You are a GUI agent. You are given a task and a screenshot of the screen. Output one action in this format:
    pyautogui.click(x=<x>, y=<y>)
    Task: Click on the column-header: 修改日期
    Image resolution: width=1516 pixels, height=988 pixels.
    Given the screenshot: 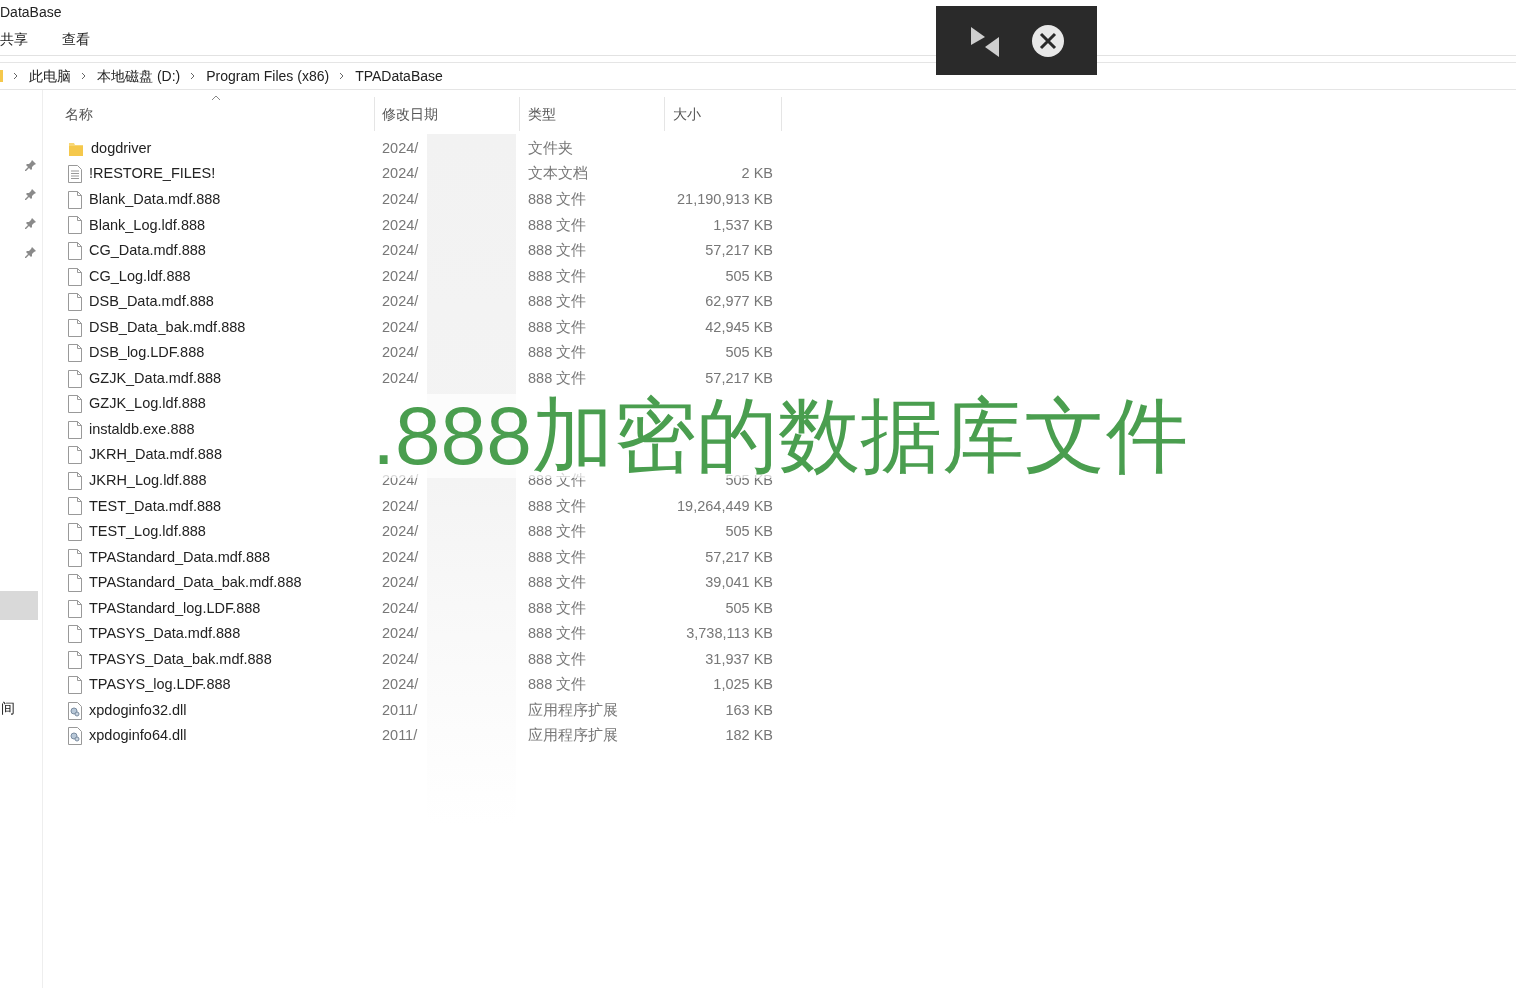 What is the action you would take?
    pyautogui.click(x=447, y=114)
    